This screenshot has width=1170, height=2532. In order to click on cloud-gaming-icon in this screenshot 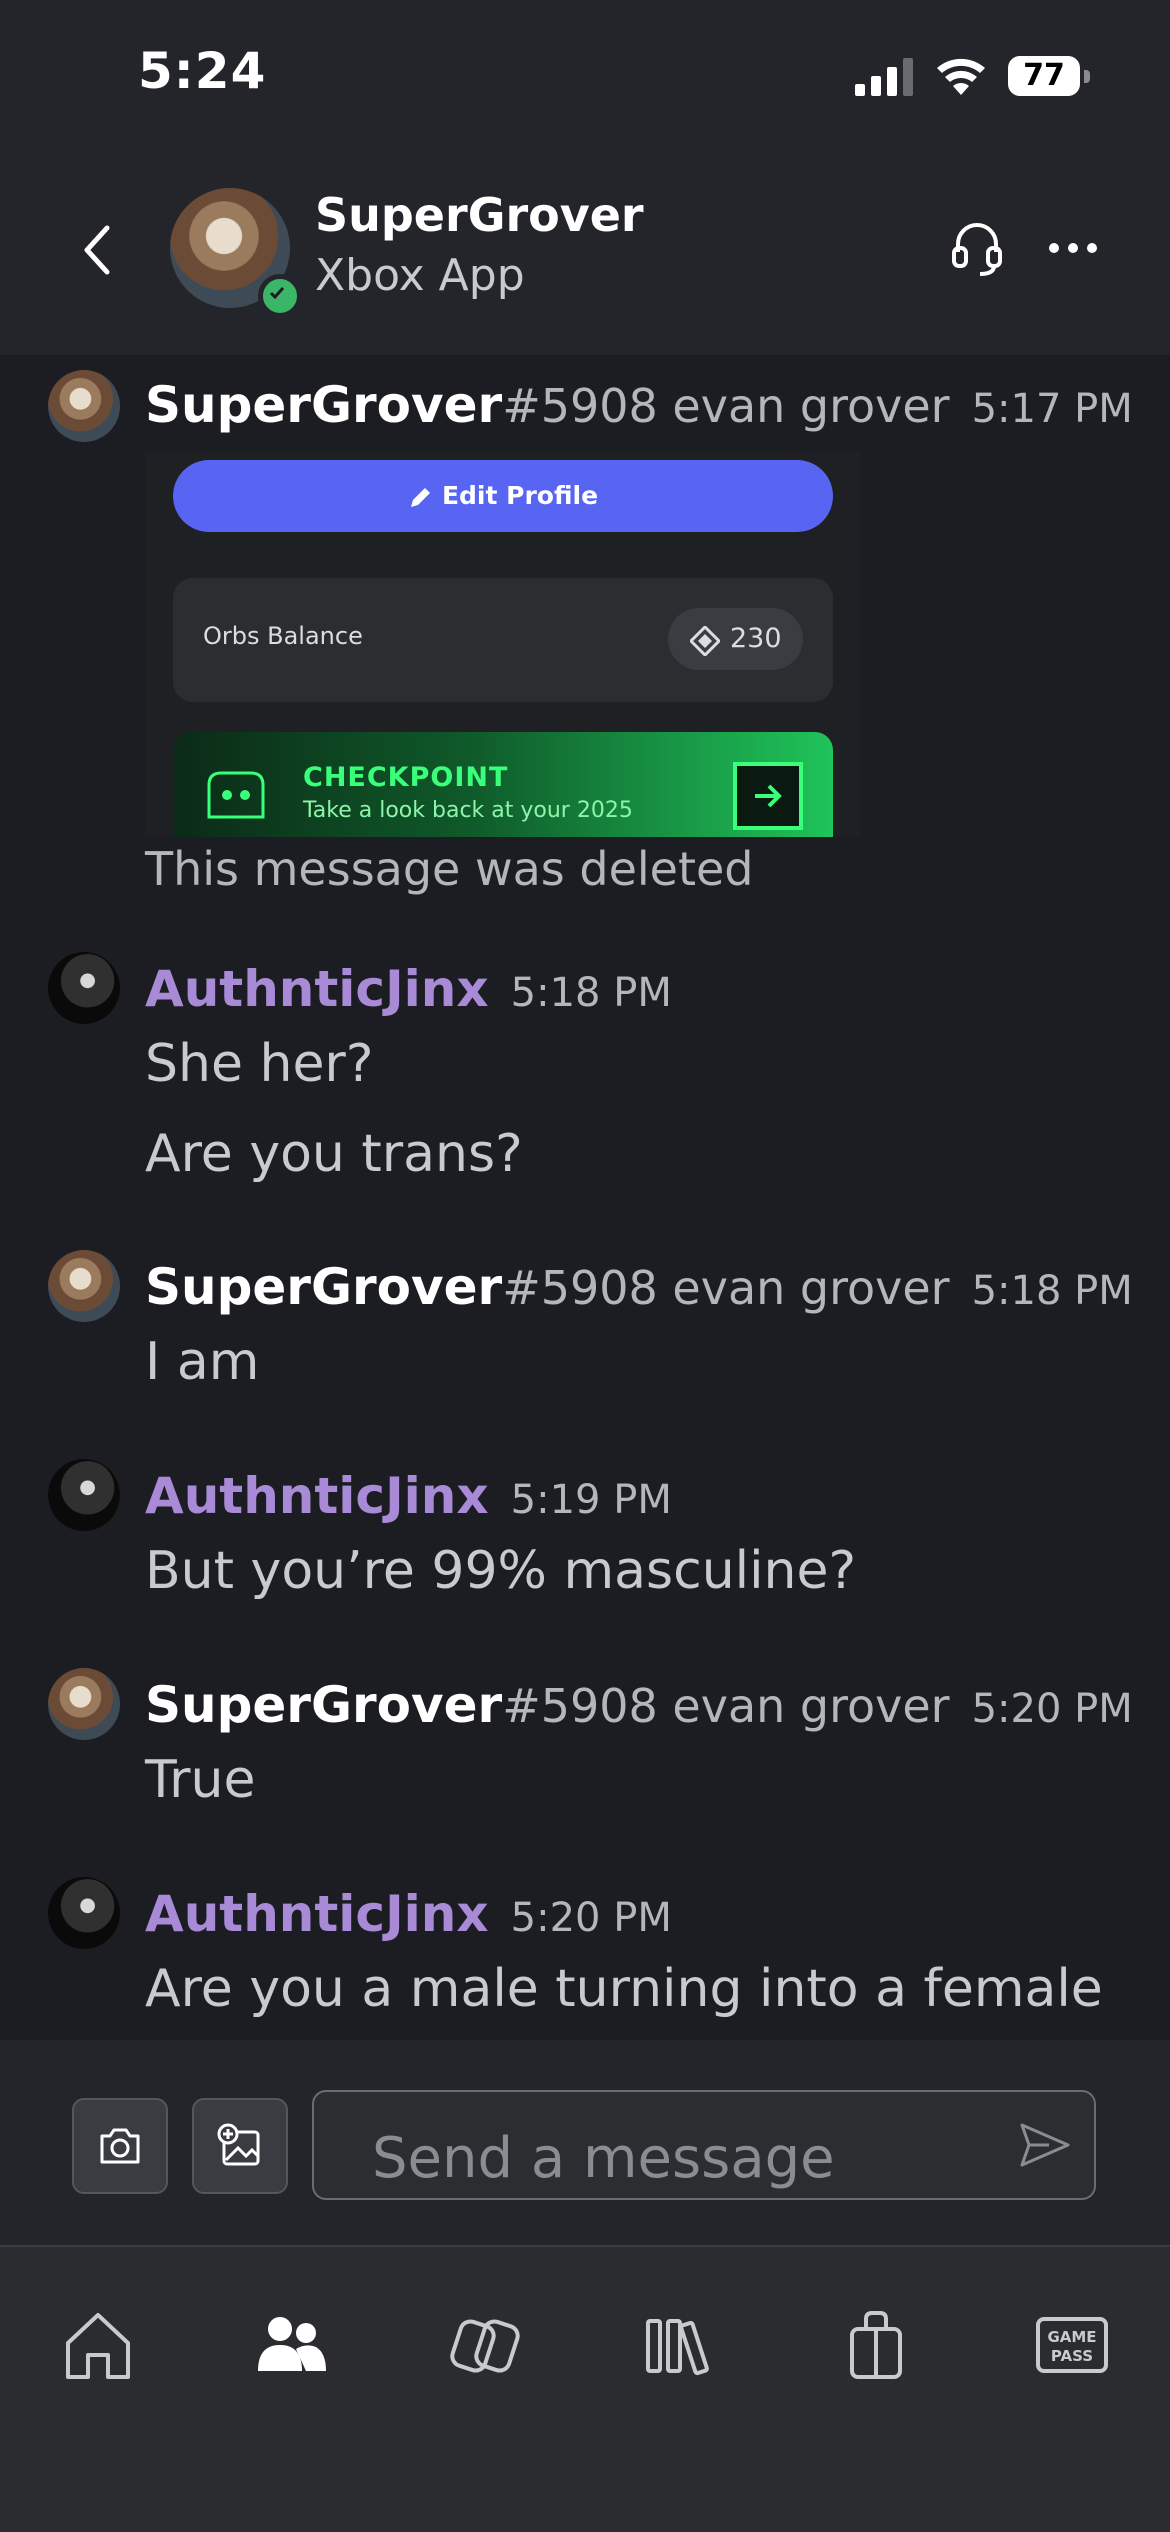, I will do `click(486, 2345)`.